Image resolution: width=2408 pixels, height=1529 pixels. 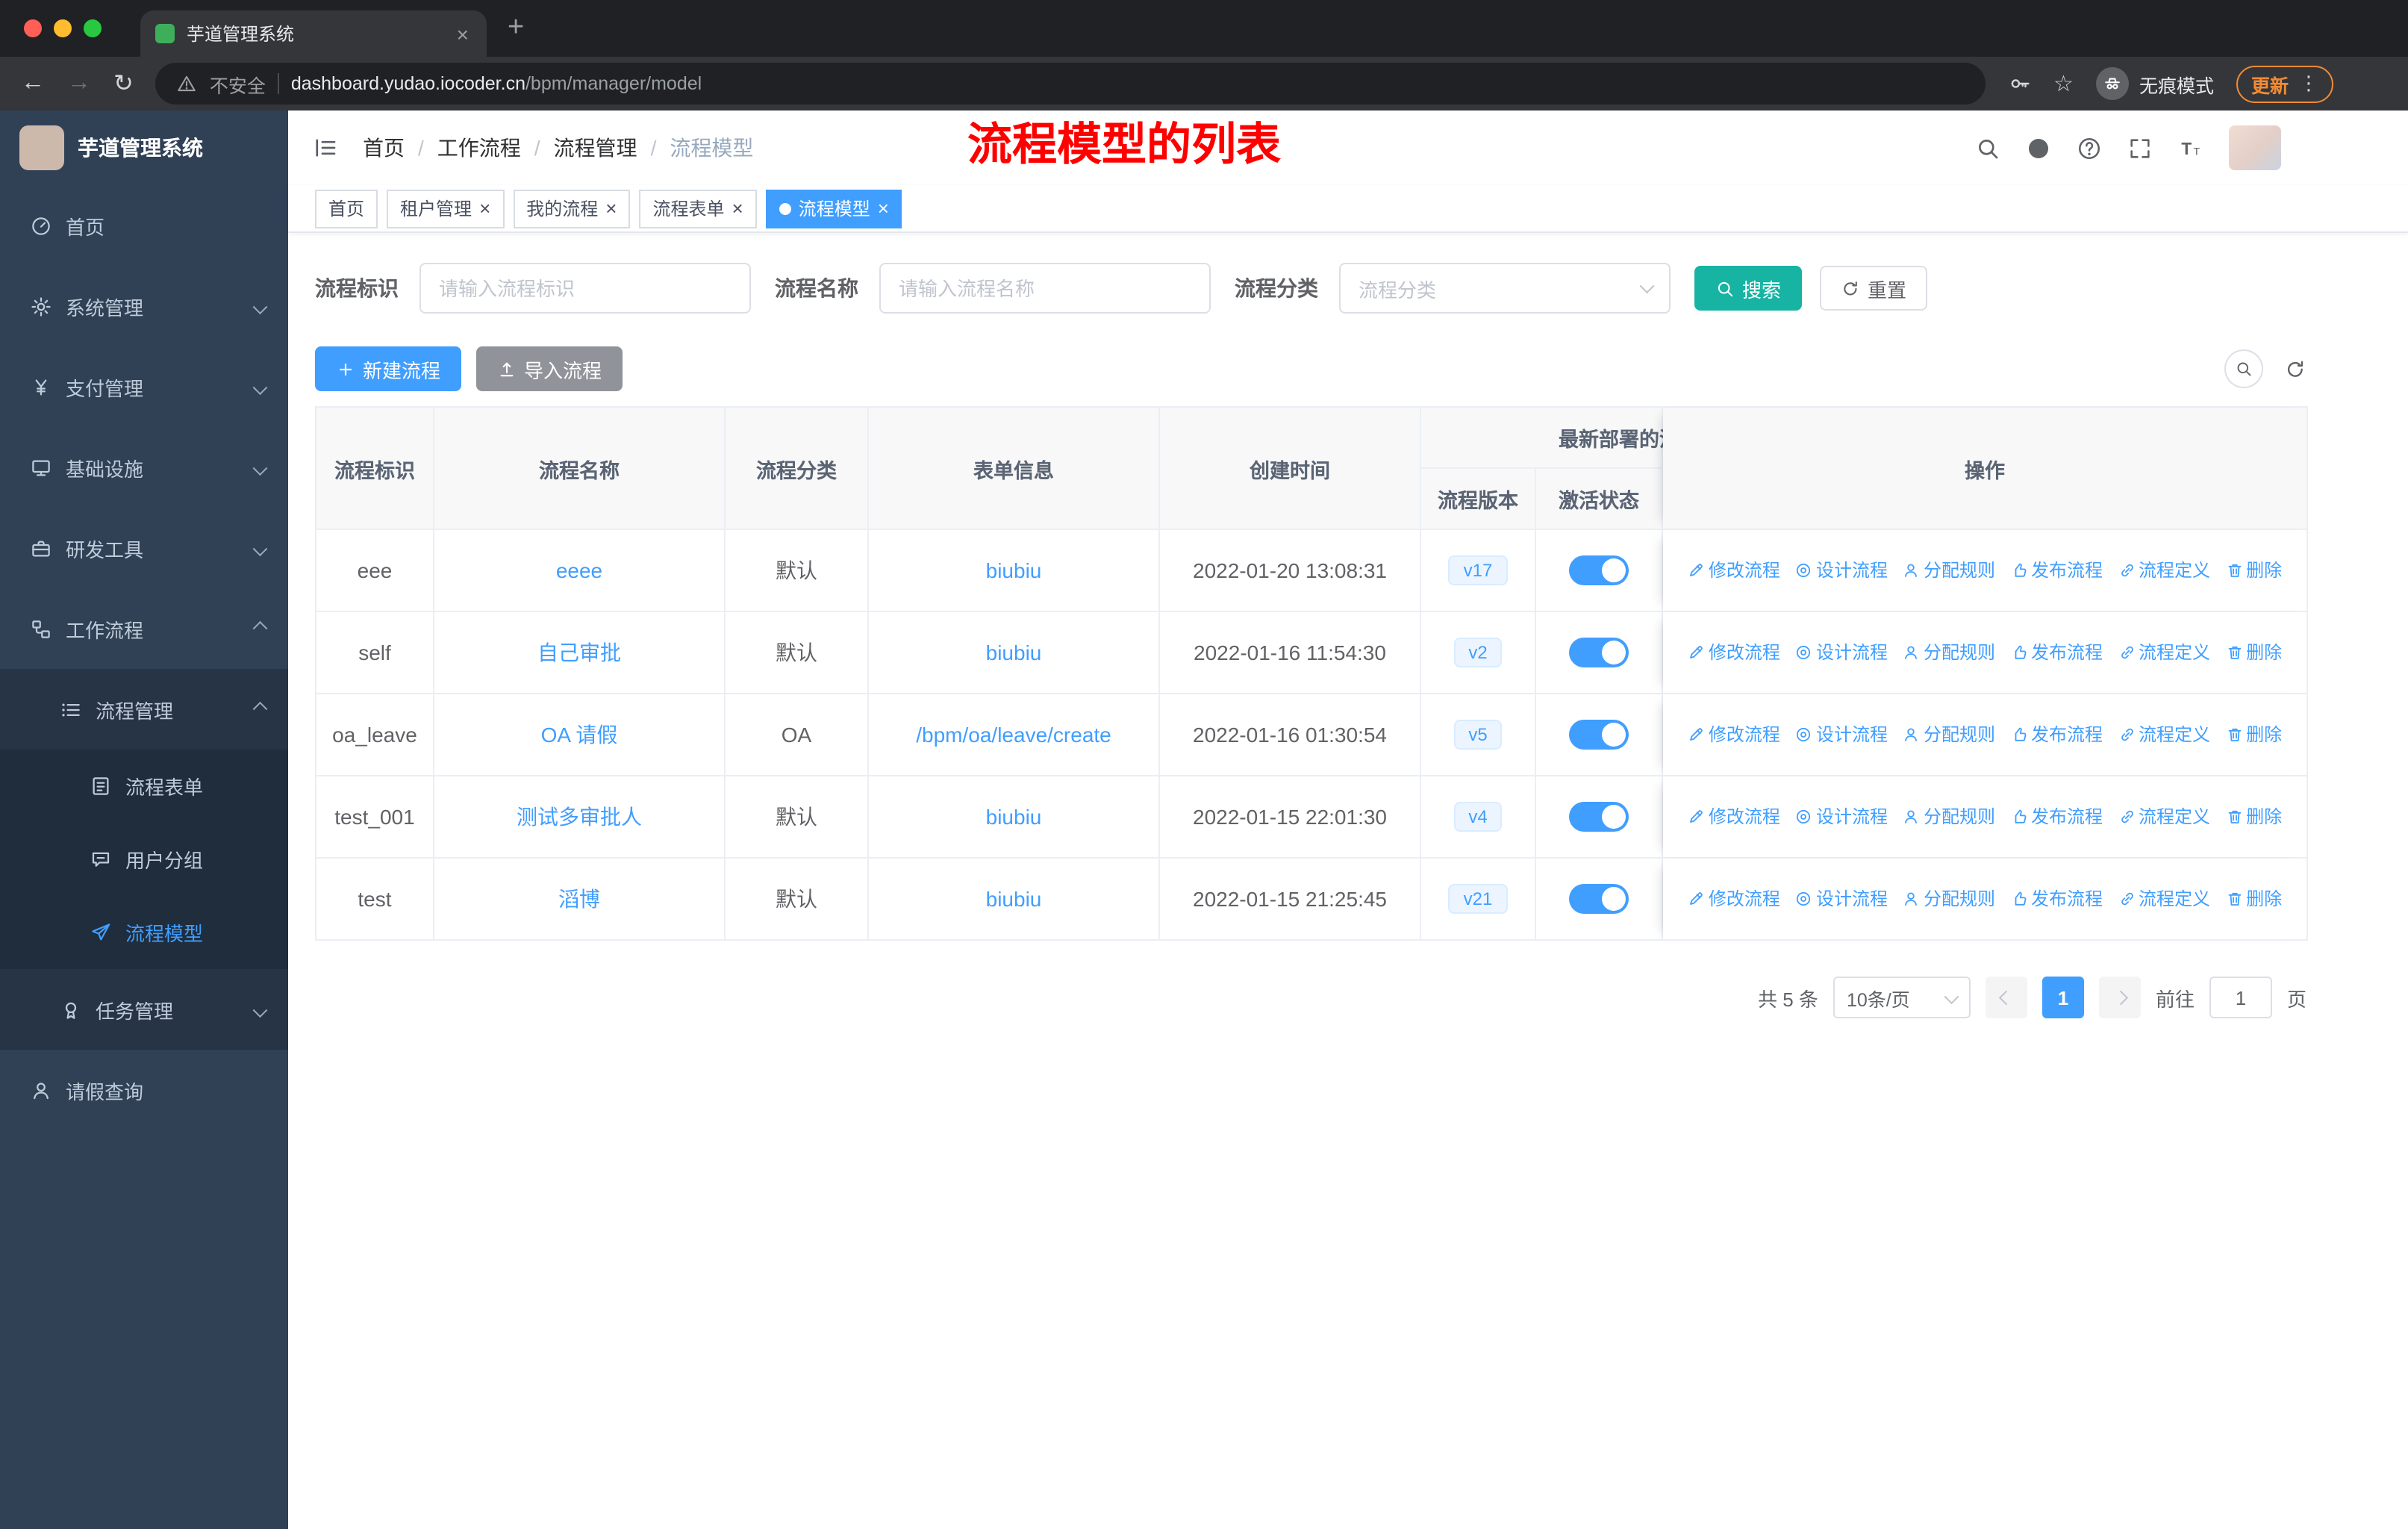 What do you see at coordinates (585, 289) in the screenshot?
I see `process-key-input` at bounding box center [585, 289].